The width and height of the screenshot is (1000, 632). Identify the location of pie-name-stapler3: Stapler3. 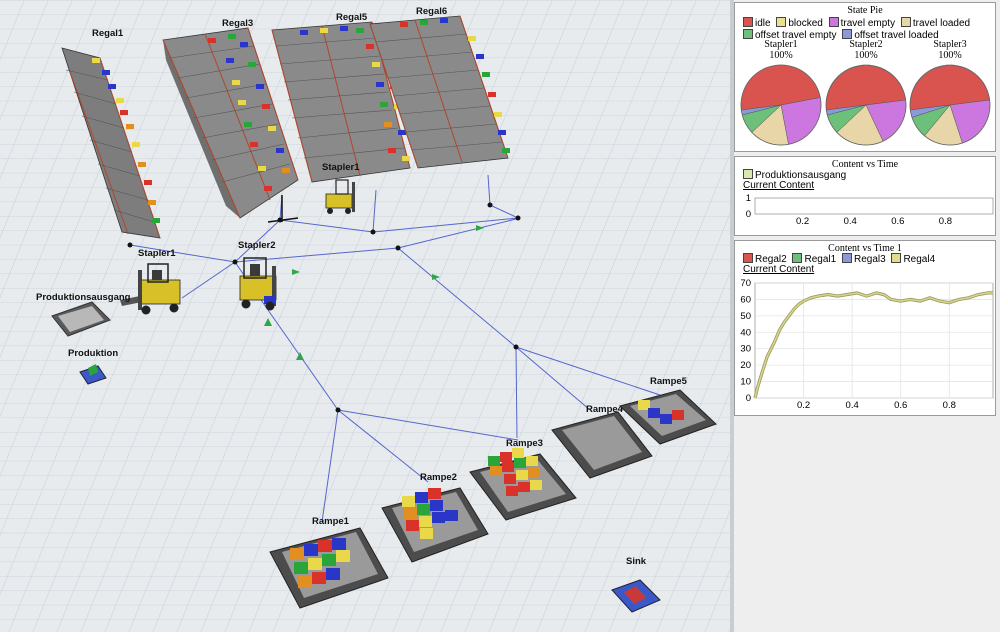
(949, 44).